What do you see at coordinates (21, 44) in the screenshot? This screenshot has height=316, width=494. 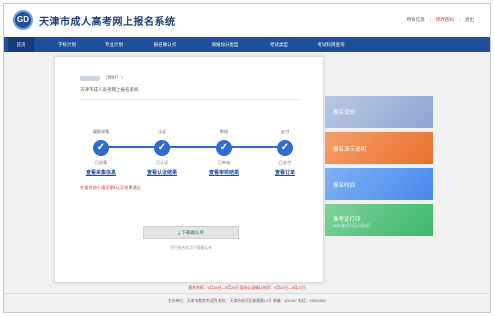 I see `nav-item-home: 首页` at bounding box center [21, 44].